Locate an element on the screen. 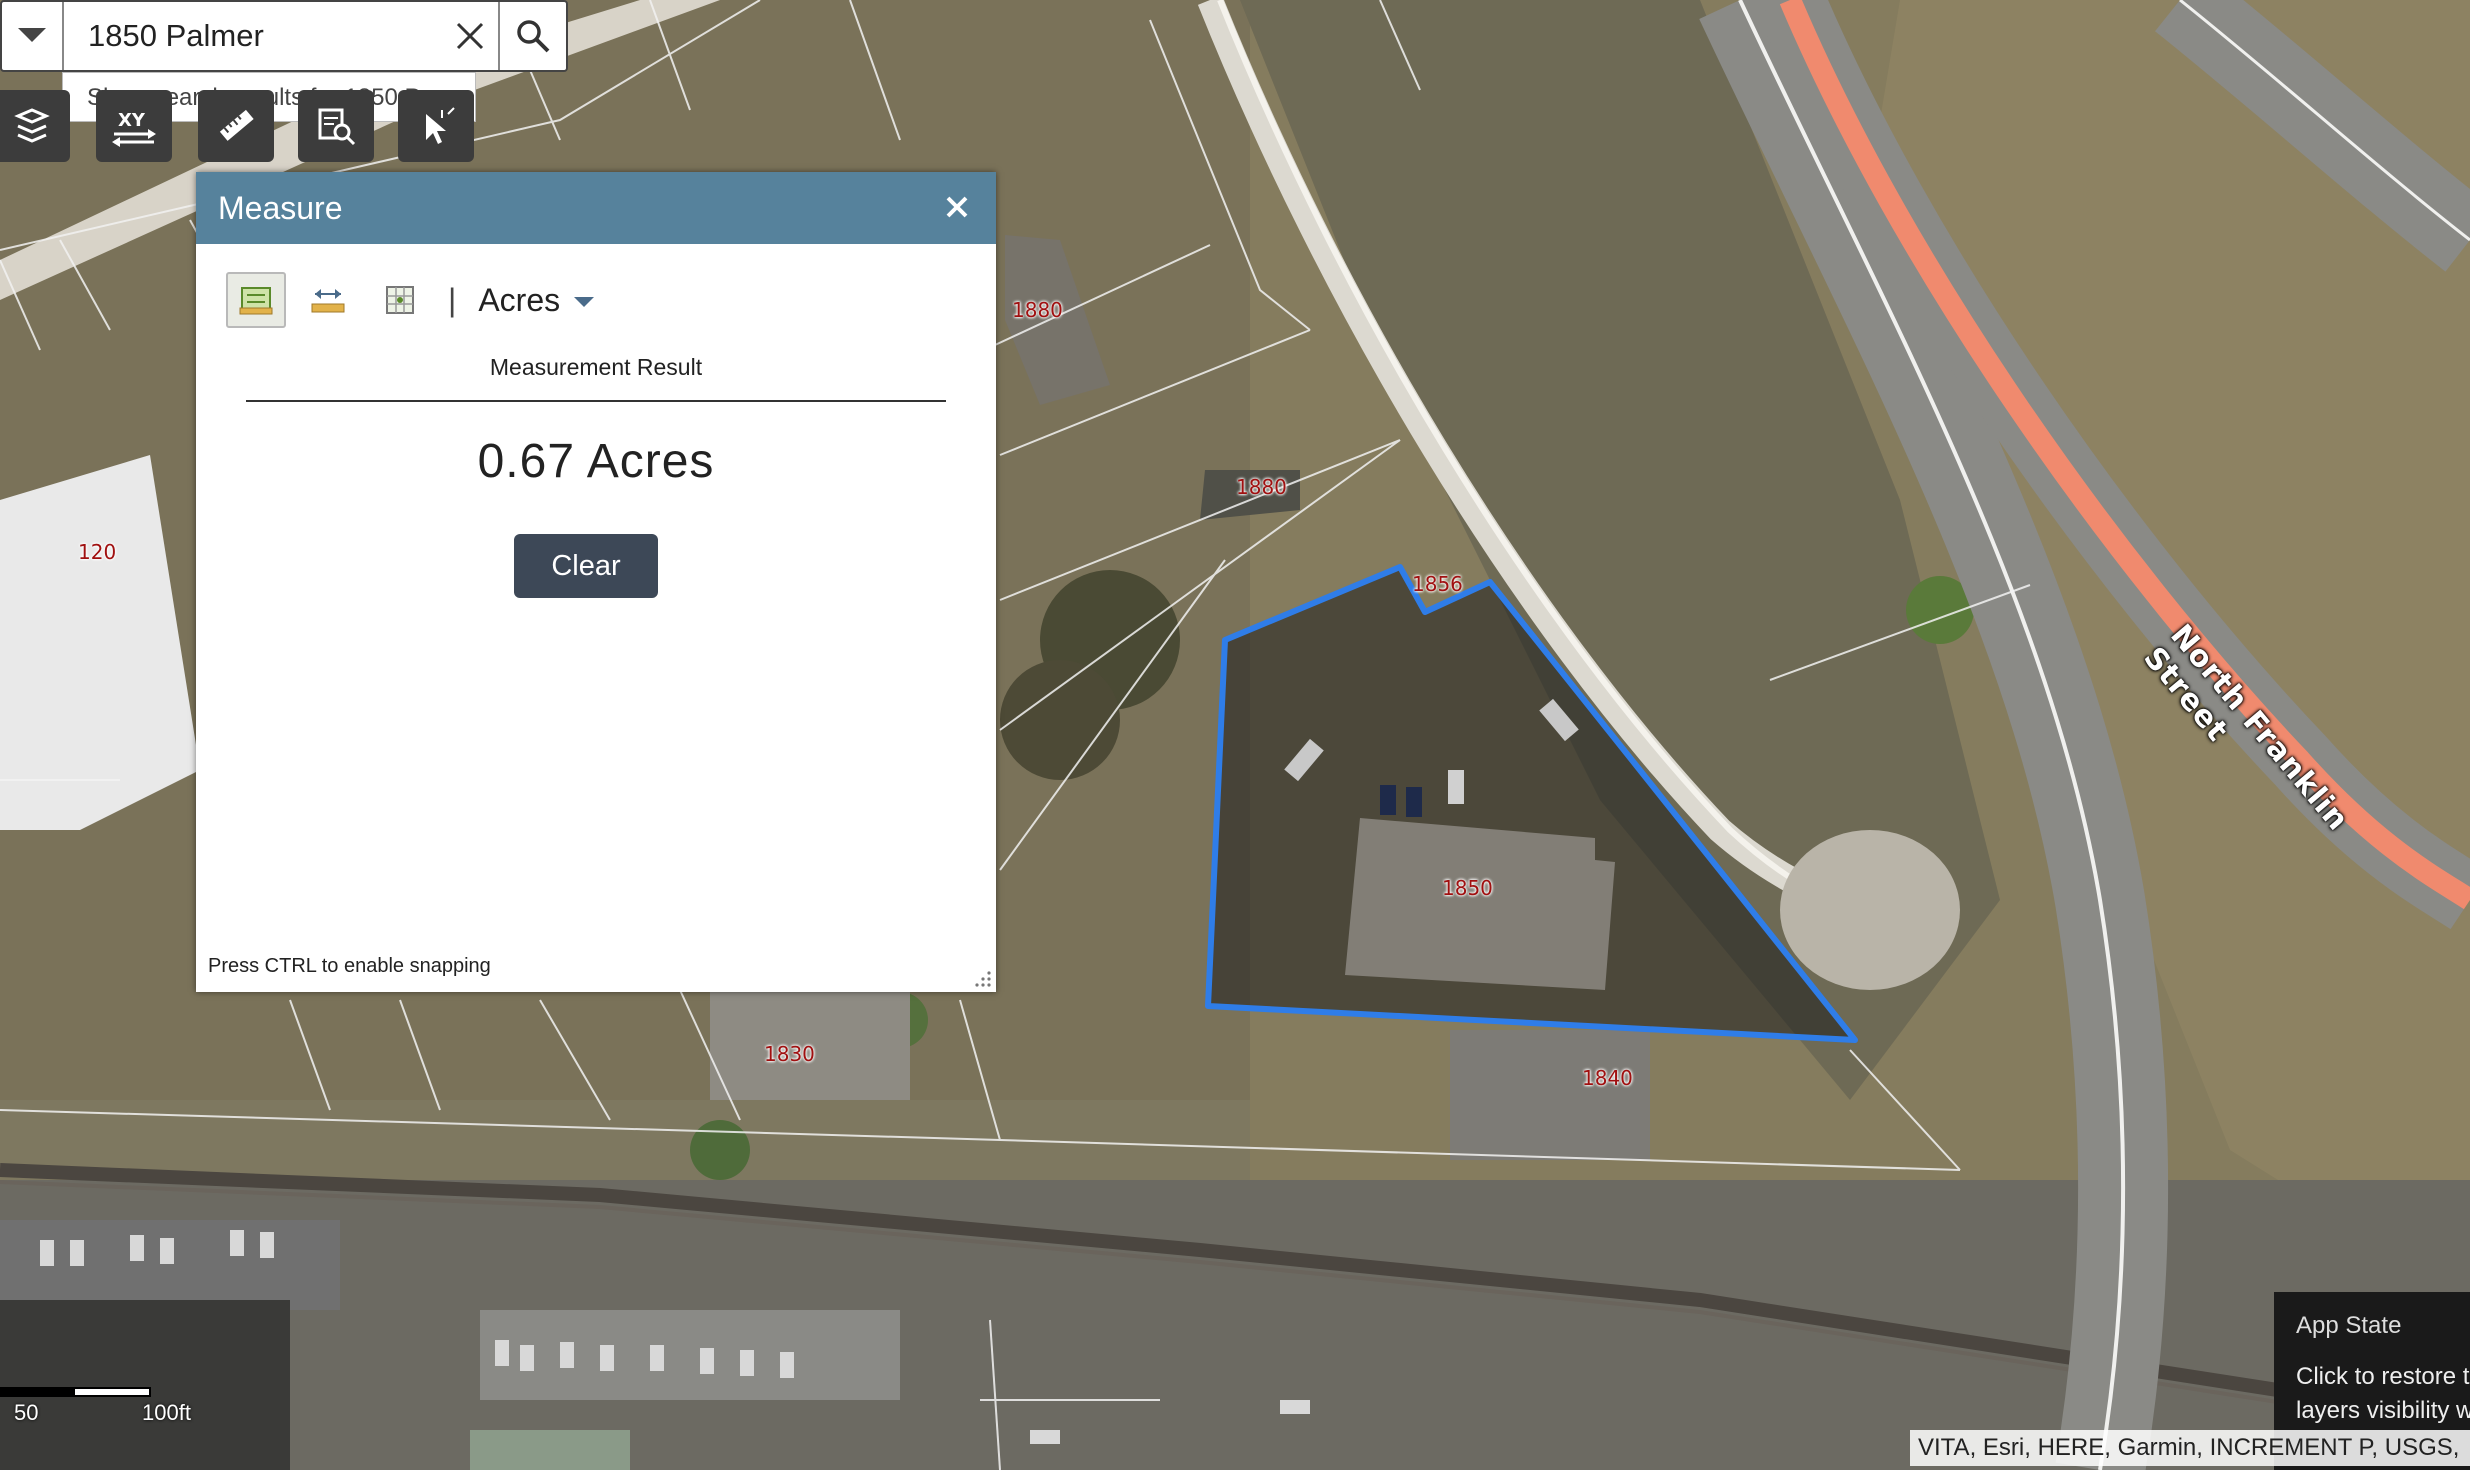 The height and width of the screenshot is (1470, 2470). ruler-icon is located at coordinates (236, 125).